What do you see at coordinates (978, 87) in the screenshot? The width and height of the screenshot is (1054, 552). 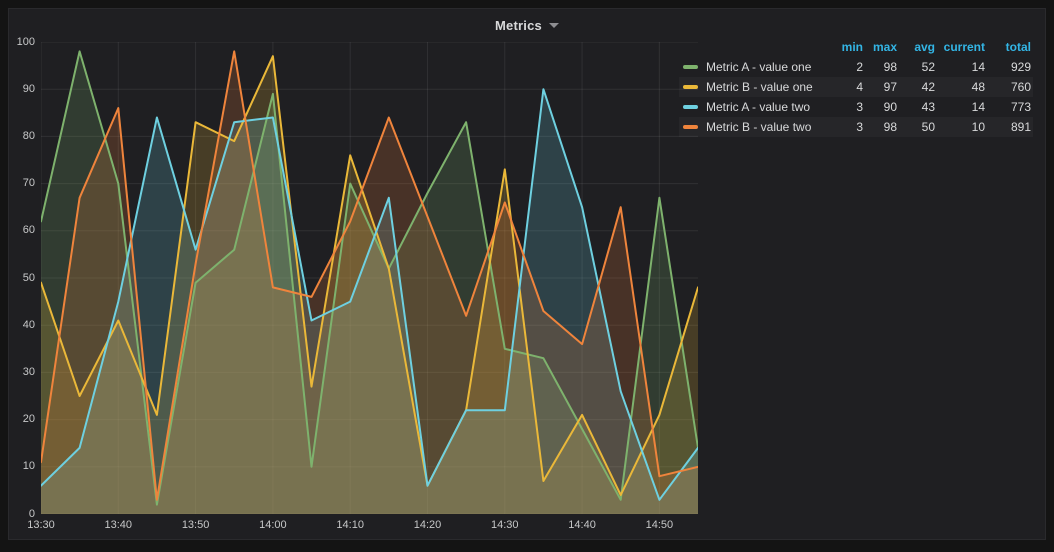 I see `legend-stat-current: 48` at bounding box center [978, 87].